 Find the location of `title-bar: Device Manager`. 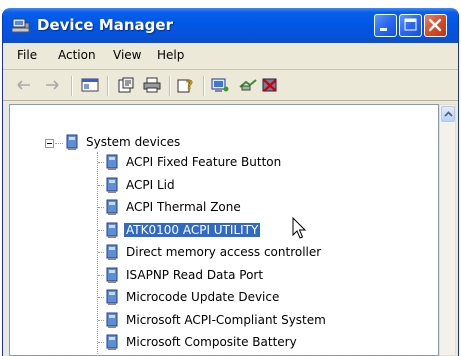

title-bar: Device Manager is located at coordinates (230, 25).